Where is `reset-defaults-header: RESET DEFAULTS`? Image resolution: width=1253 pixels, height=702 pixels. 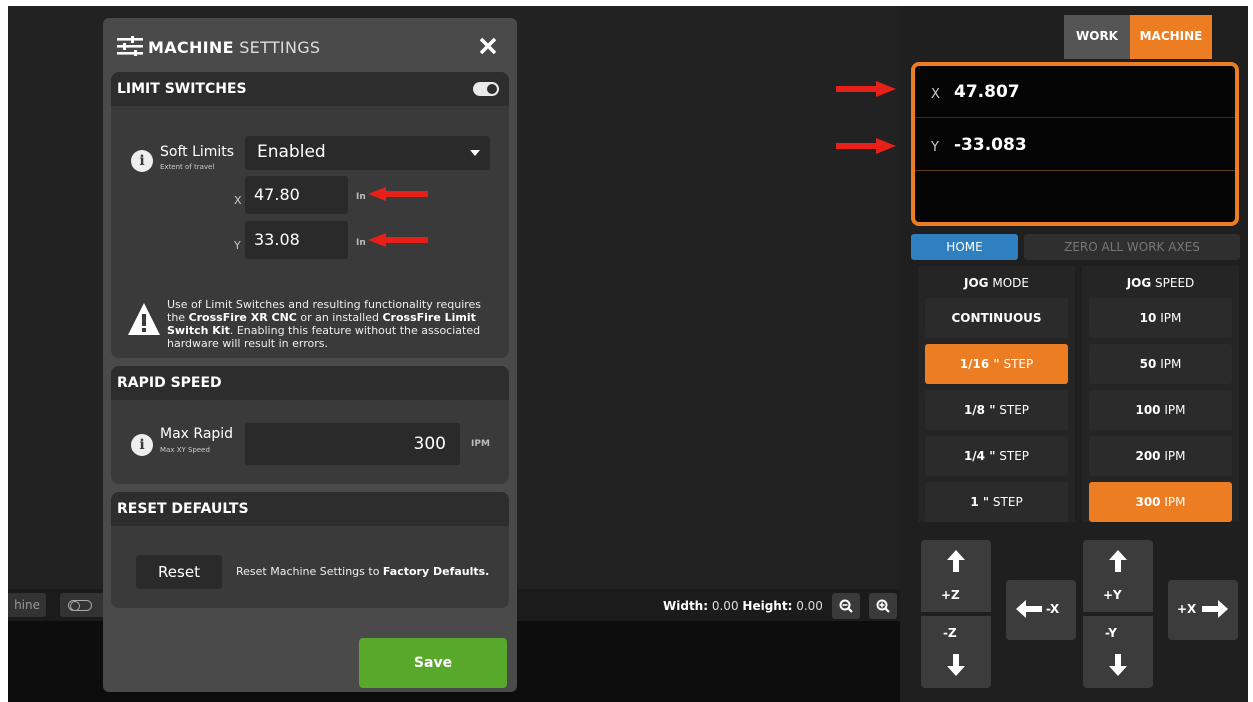 reset-defaults-header: RESET DEFAULTS is located at coordinates (310, 509).